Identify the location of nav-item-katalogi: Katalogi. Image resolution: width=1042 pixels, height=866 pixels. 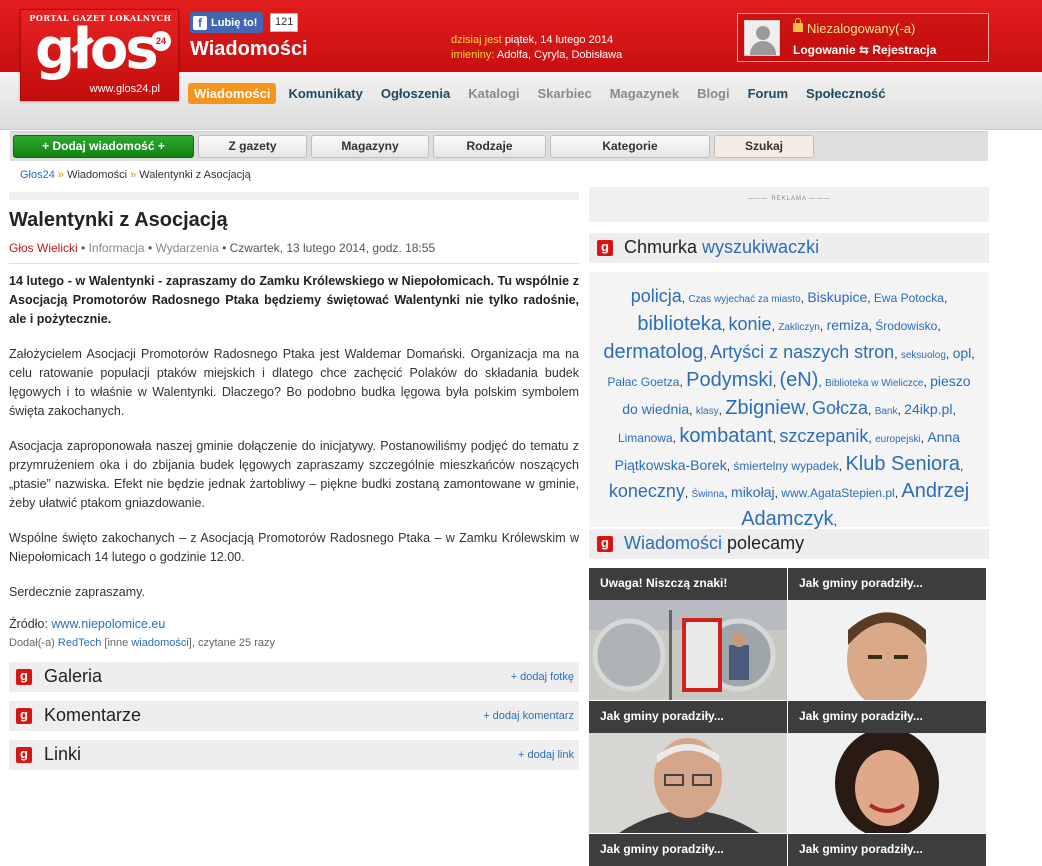
(493, 93).